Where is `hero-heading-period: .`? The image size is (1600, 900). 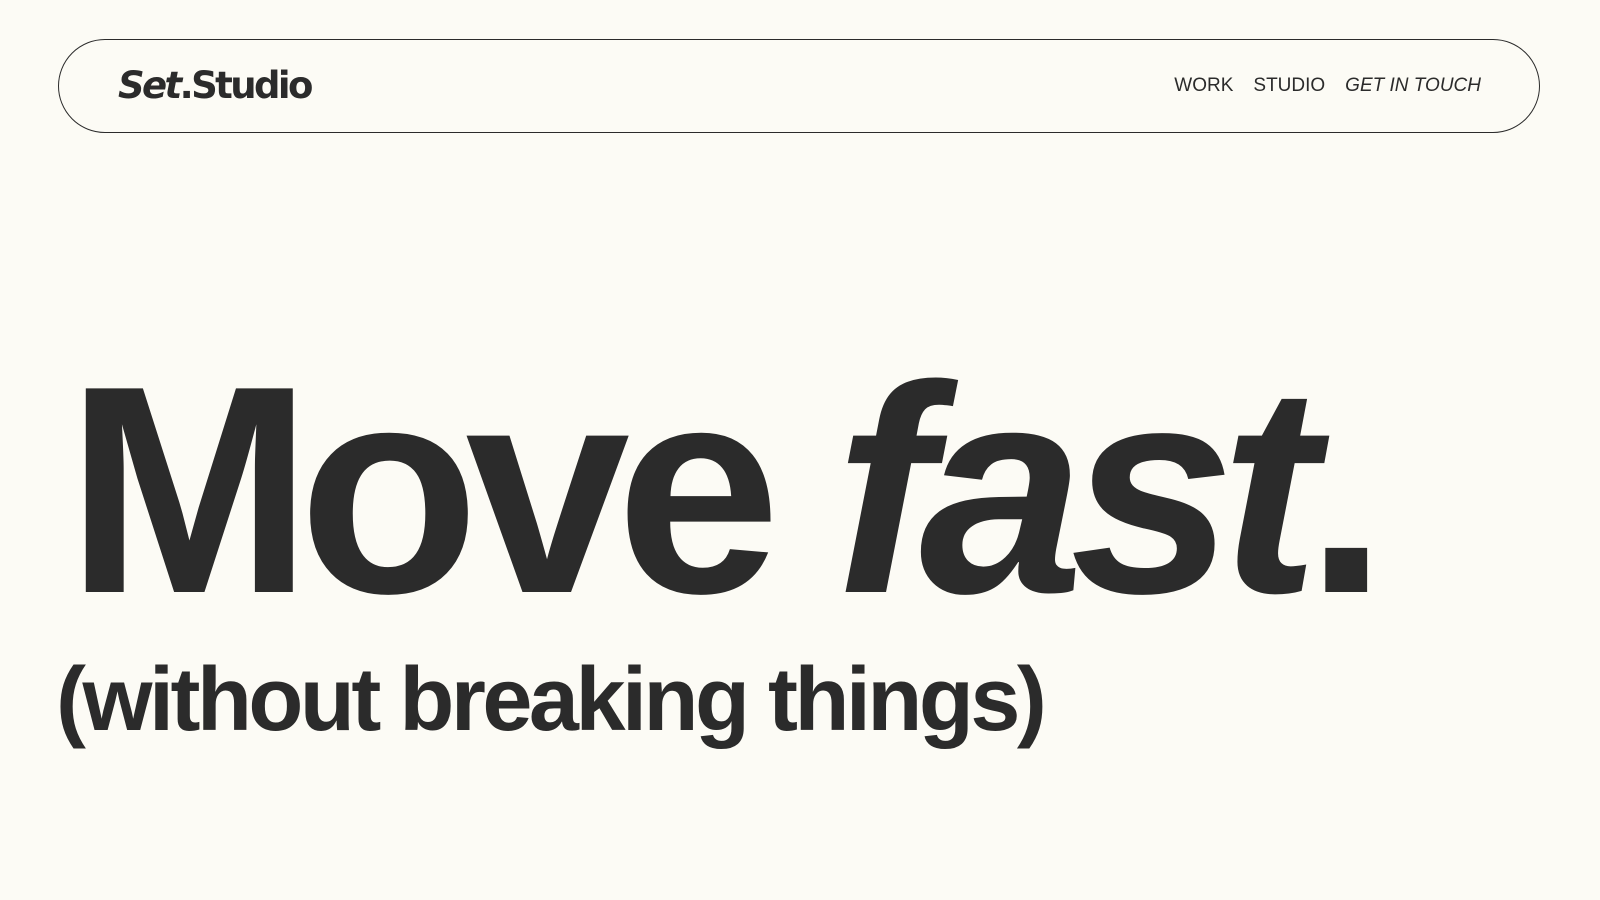 hero-heading-period: . is located at coordinates (1346, 489).